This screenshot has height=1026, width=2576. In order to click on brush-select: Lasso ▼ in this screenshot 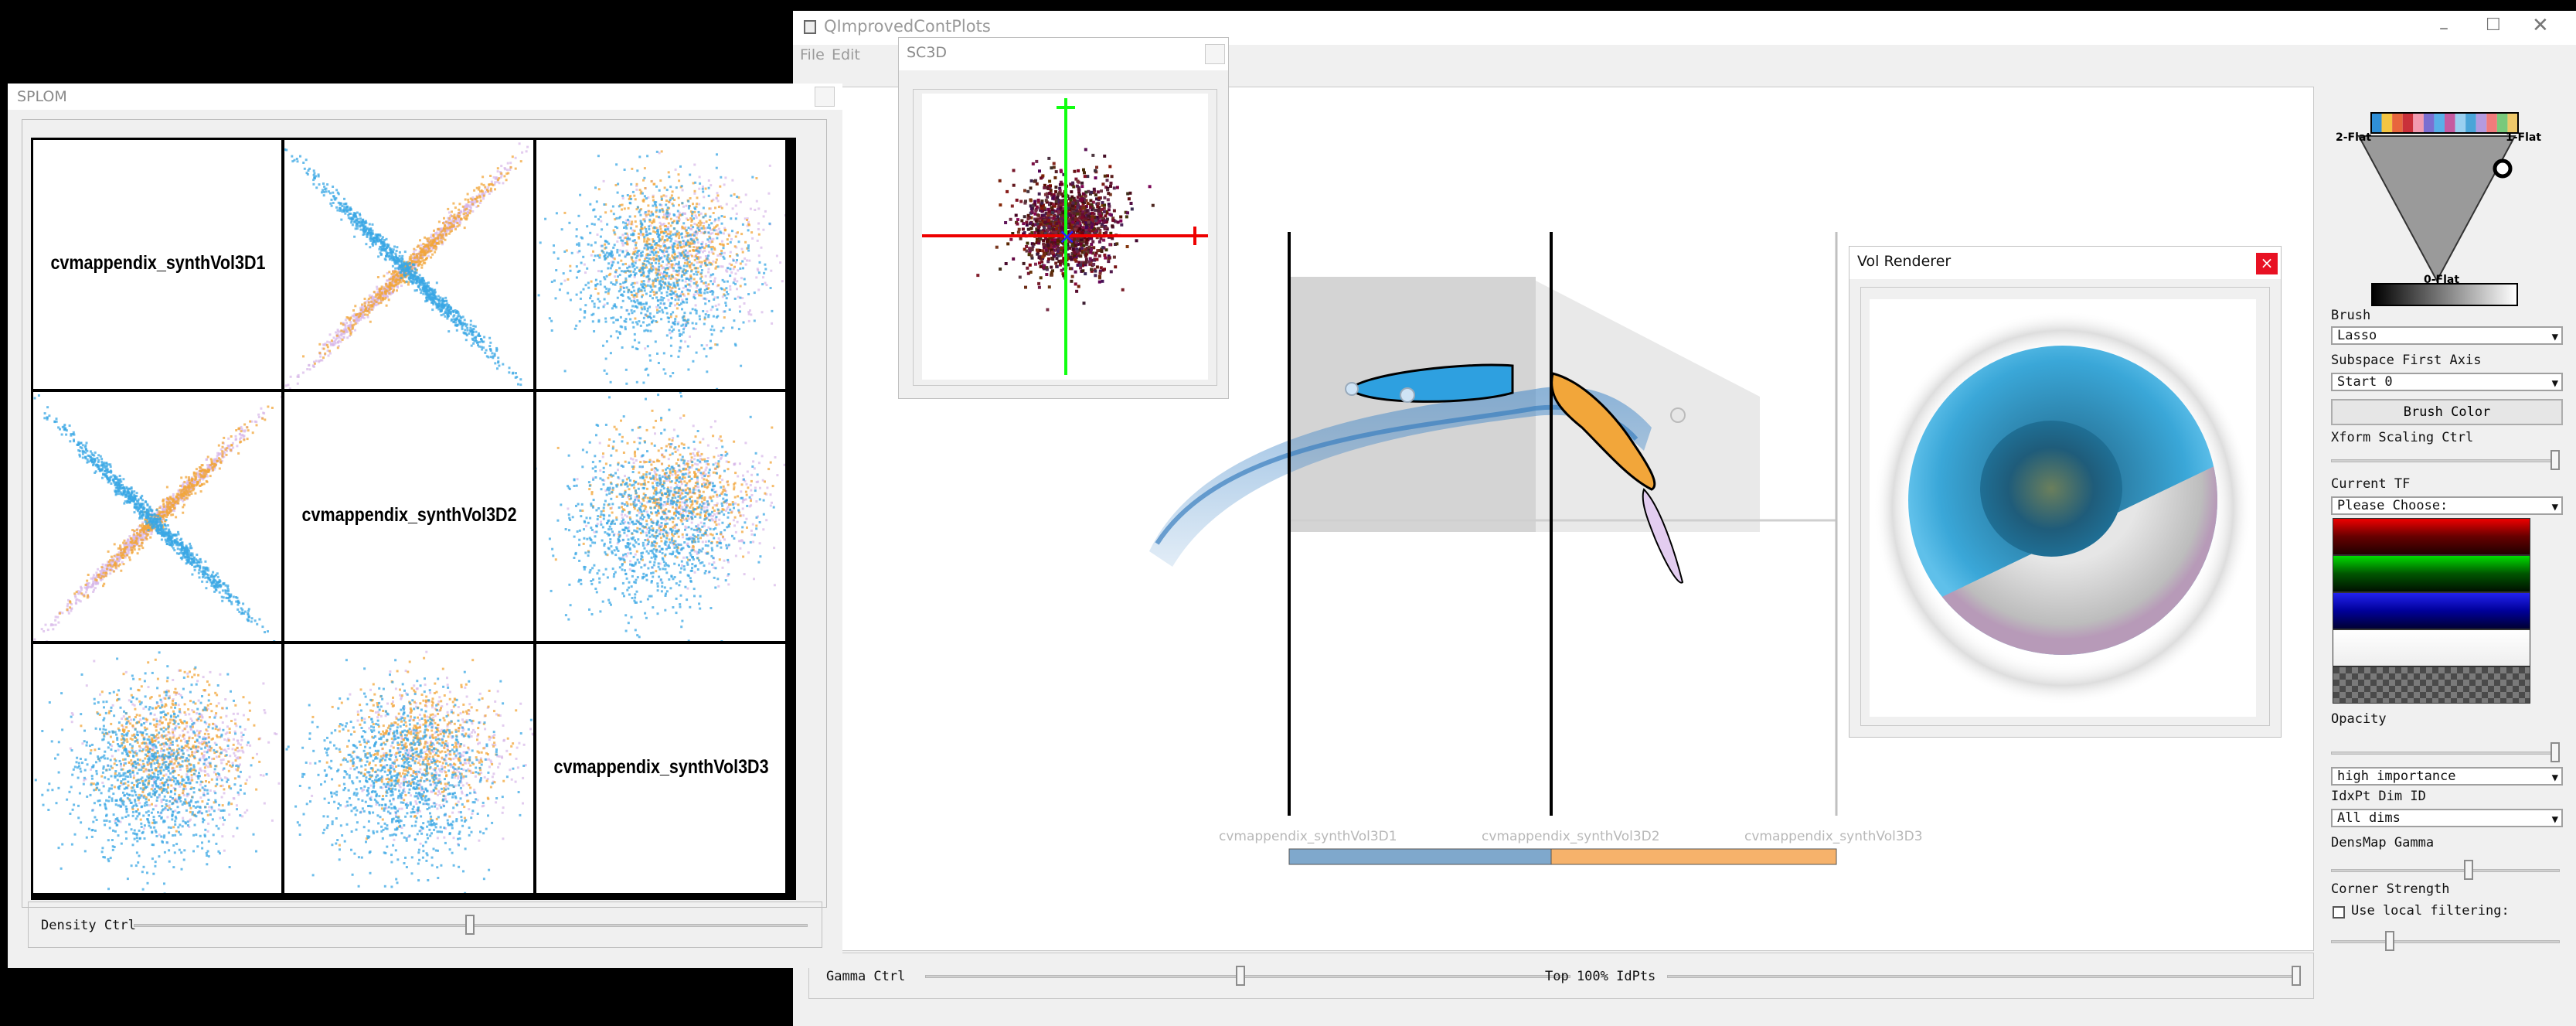, I will do `click(2447, 335)`.